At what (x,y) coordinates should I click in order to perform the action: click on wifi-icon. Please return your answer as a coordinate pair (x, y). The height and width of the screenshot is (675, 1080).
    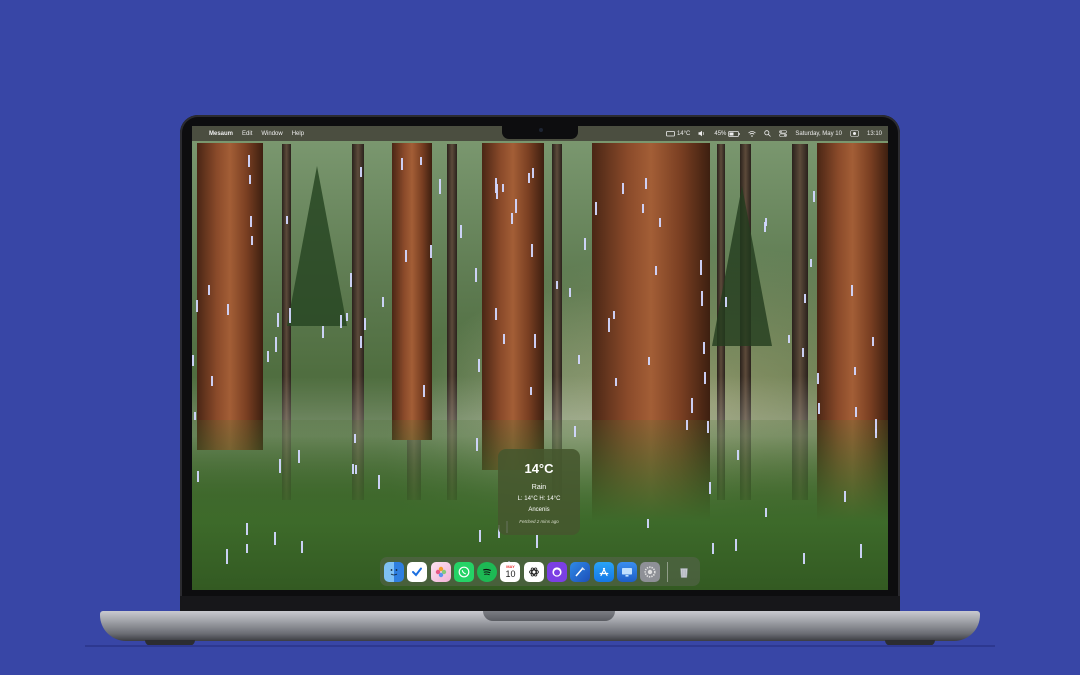
    Looking at the image, I should click on (752, 133).